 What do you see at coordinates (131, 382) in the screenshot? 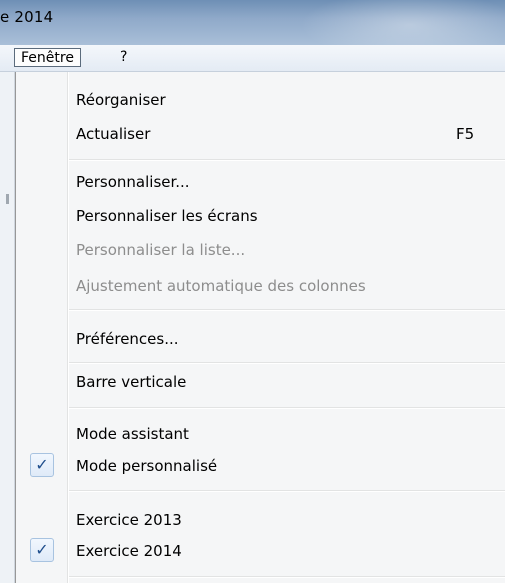
I see `menu-item-label: Barre verticale` at bounding box center [131, 382].